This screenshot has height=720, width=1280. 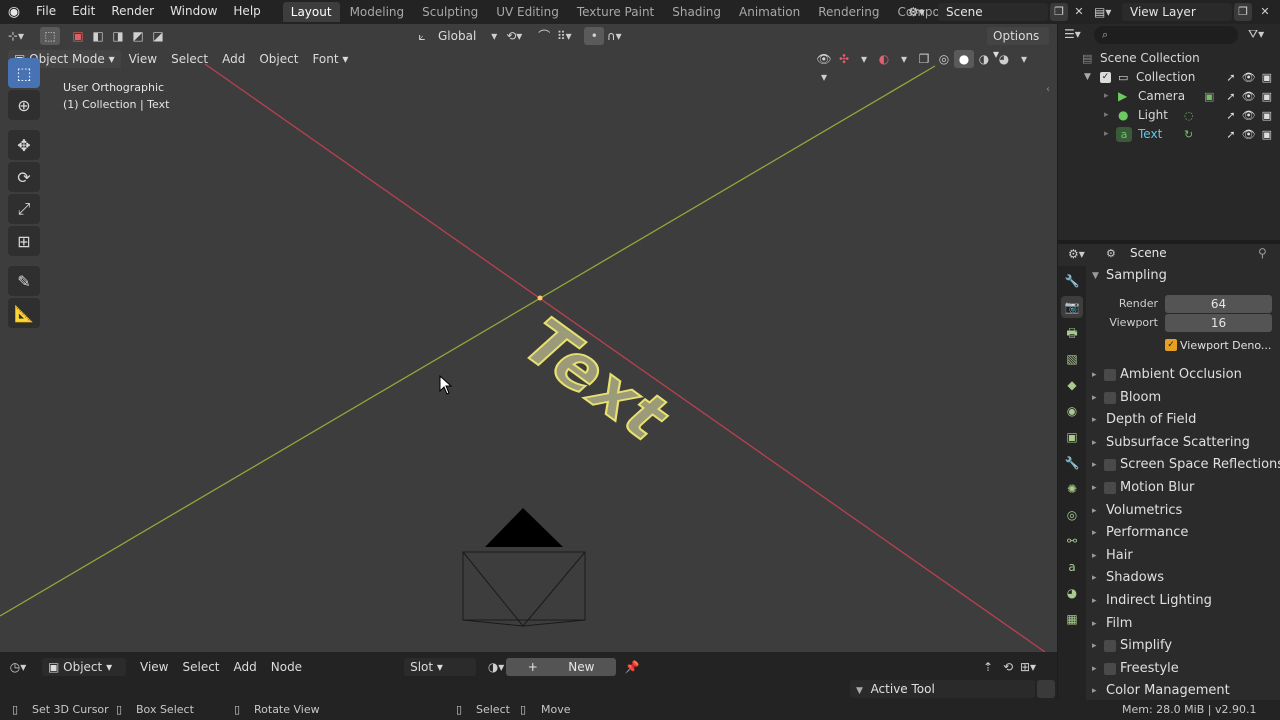 What do you see at coordinates (98, 36) in the screenshot?
I see `box-select-extend-icon: ◧` at bounding box center [98, 36].